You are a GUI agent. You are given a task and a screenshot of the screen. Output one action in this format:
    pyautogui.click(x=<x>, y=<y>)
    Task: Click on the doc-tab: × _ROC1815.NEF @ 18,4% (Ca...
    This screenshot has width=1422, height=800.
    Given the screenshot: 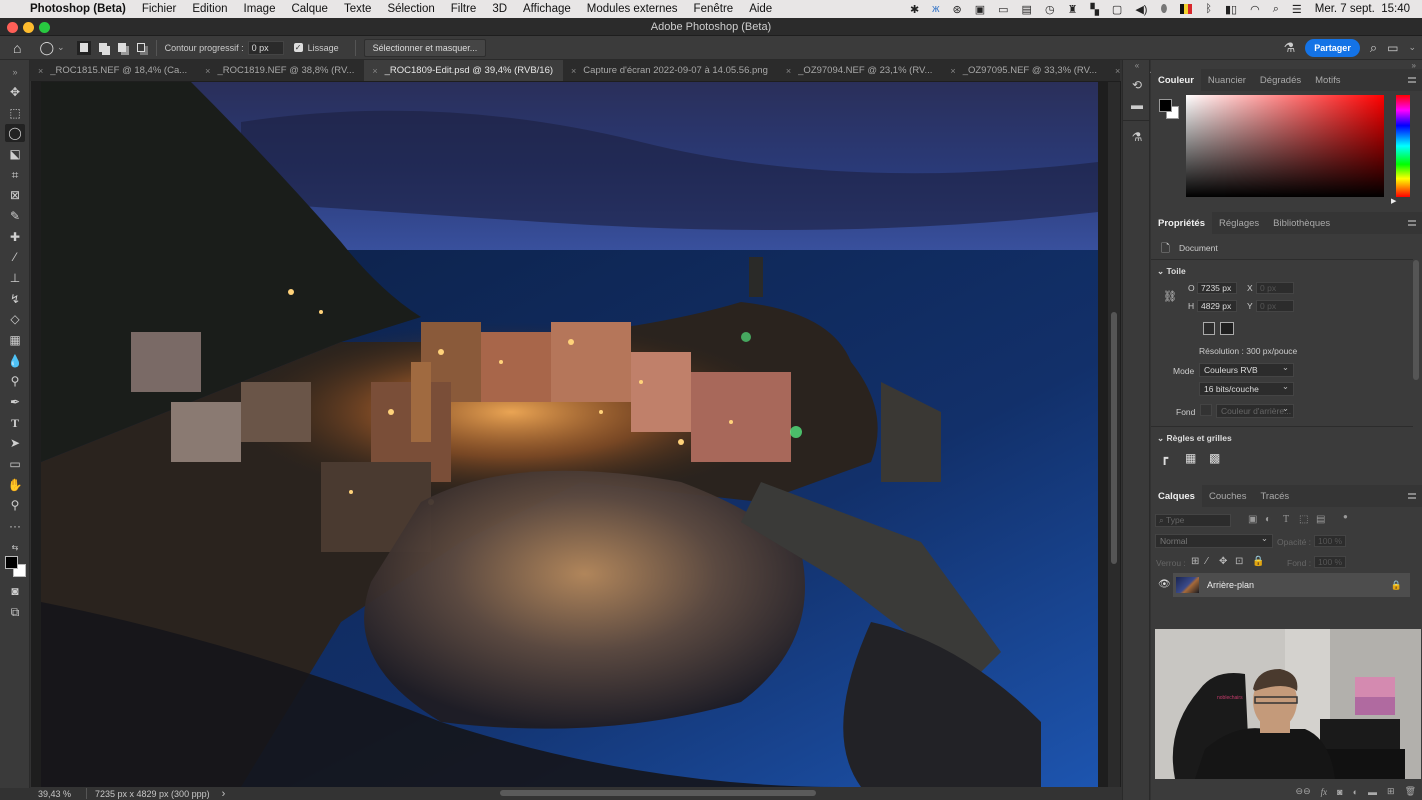 What is the action you would take?
    pyautogui.click(x=113, y=70)
    